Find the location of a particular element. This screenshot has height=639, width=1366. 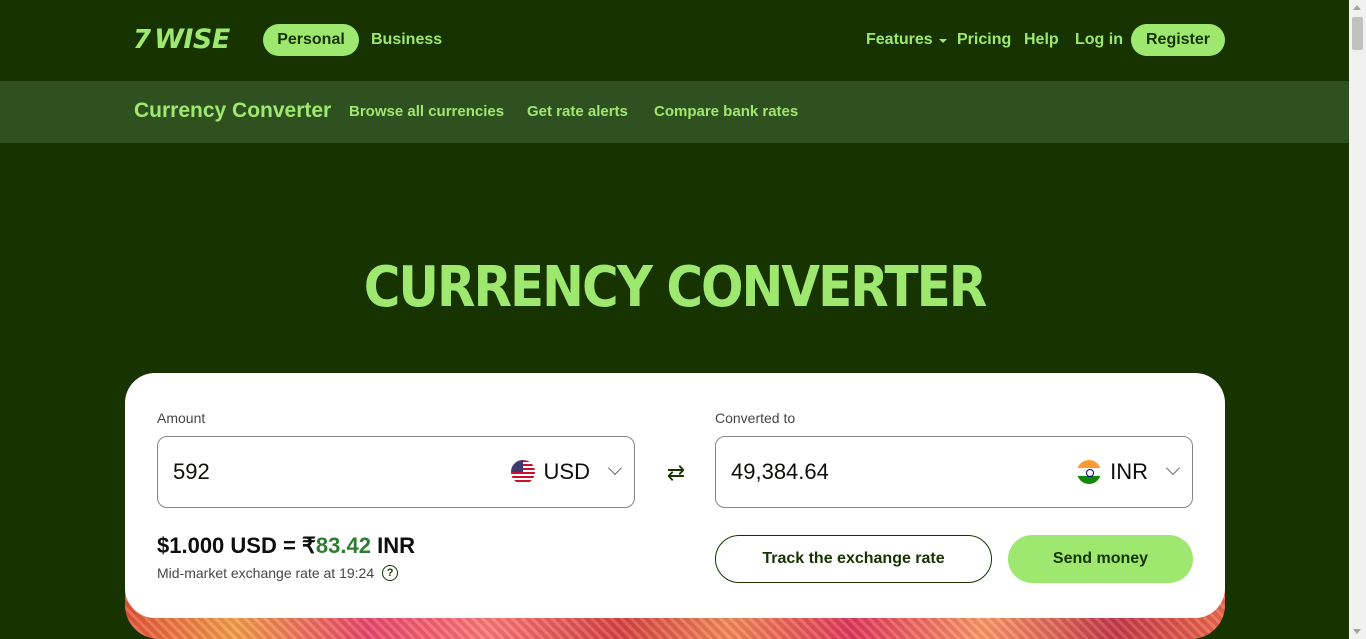

amount-input: 592 is located at coordinates (191, 472).